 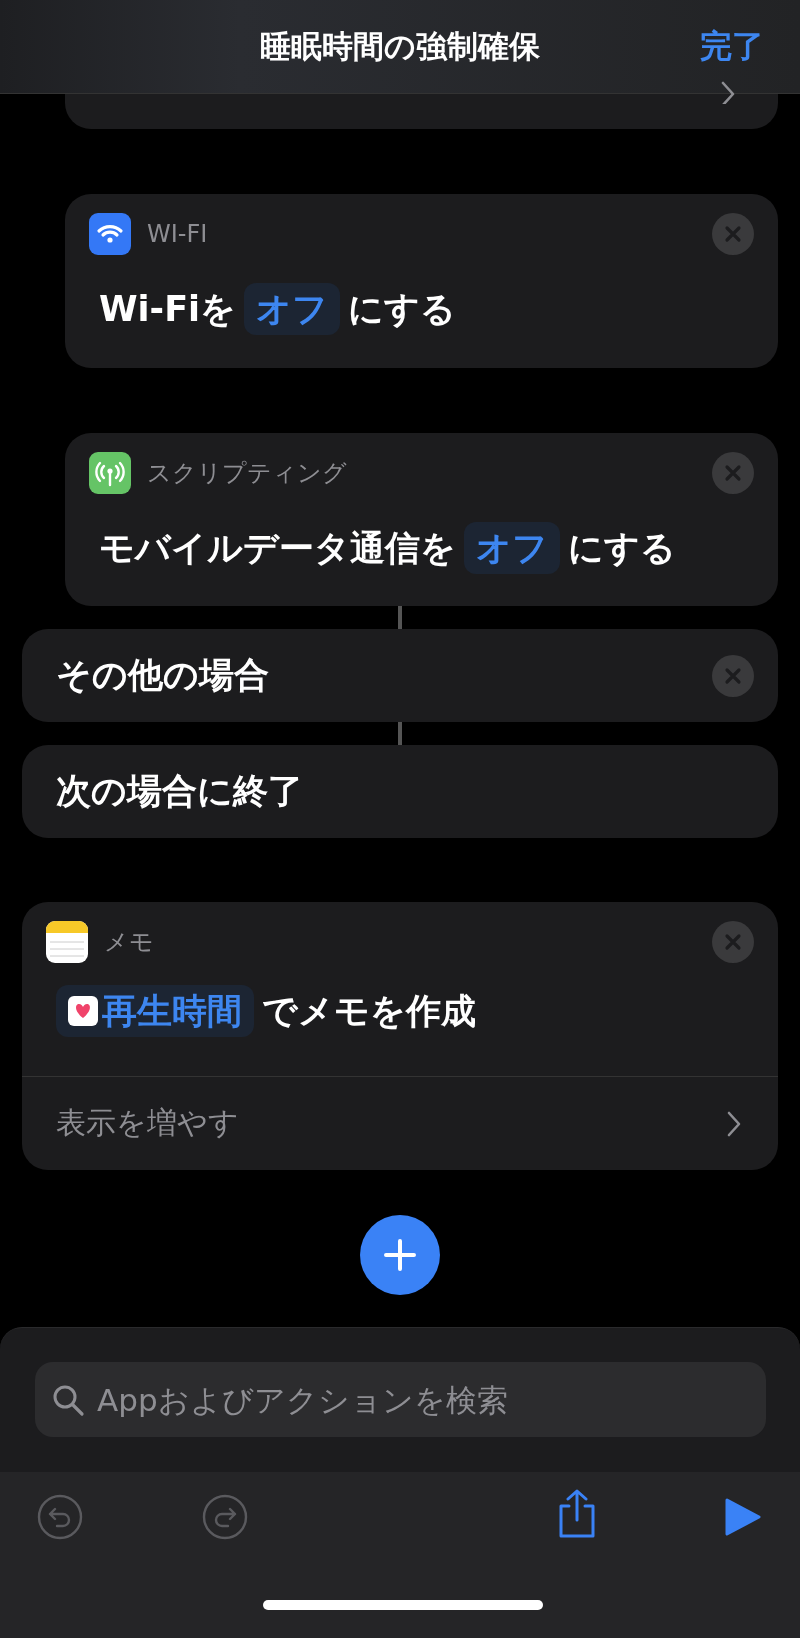 I want to click on app-name: スクリプティング, so click(x=247, y=473).